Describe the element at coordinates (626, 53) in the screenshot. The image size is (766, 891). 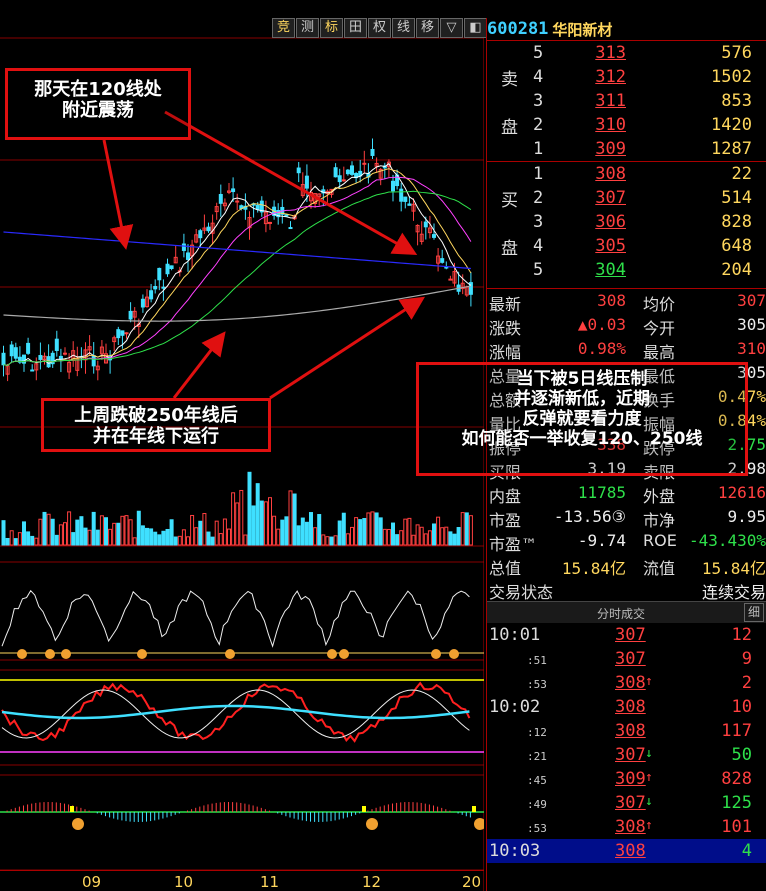
I see `order-book-row: 5 313 576` at that location.